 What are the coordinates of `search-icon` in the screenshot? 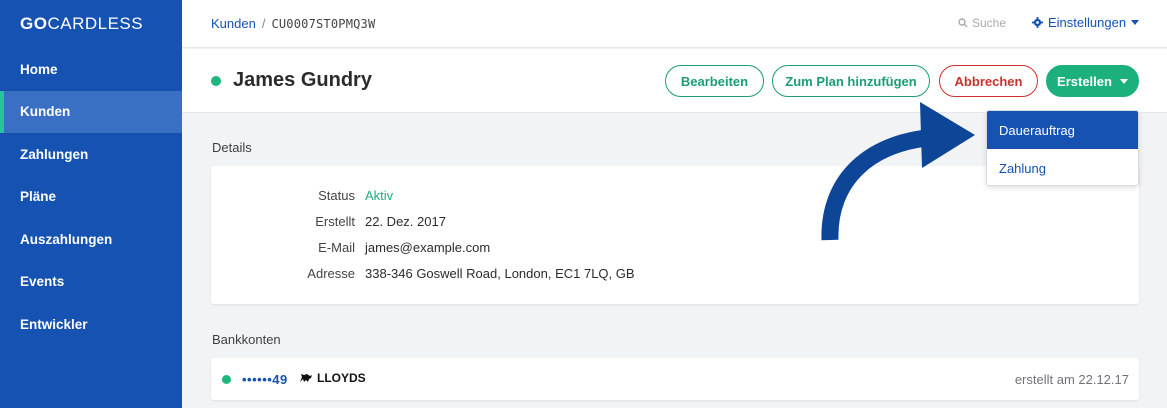 It's located at (963, 23).